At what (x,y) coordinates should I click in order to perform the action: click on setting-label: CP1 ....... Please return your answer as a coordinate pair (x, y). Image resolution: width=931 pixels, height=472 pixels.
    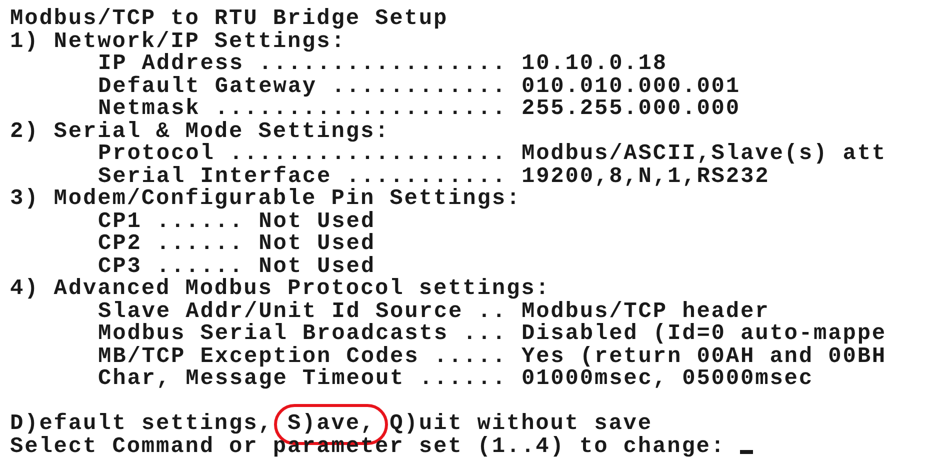
    Looking at the image, I should click on (171, 221).